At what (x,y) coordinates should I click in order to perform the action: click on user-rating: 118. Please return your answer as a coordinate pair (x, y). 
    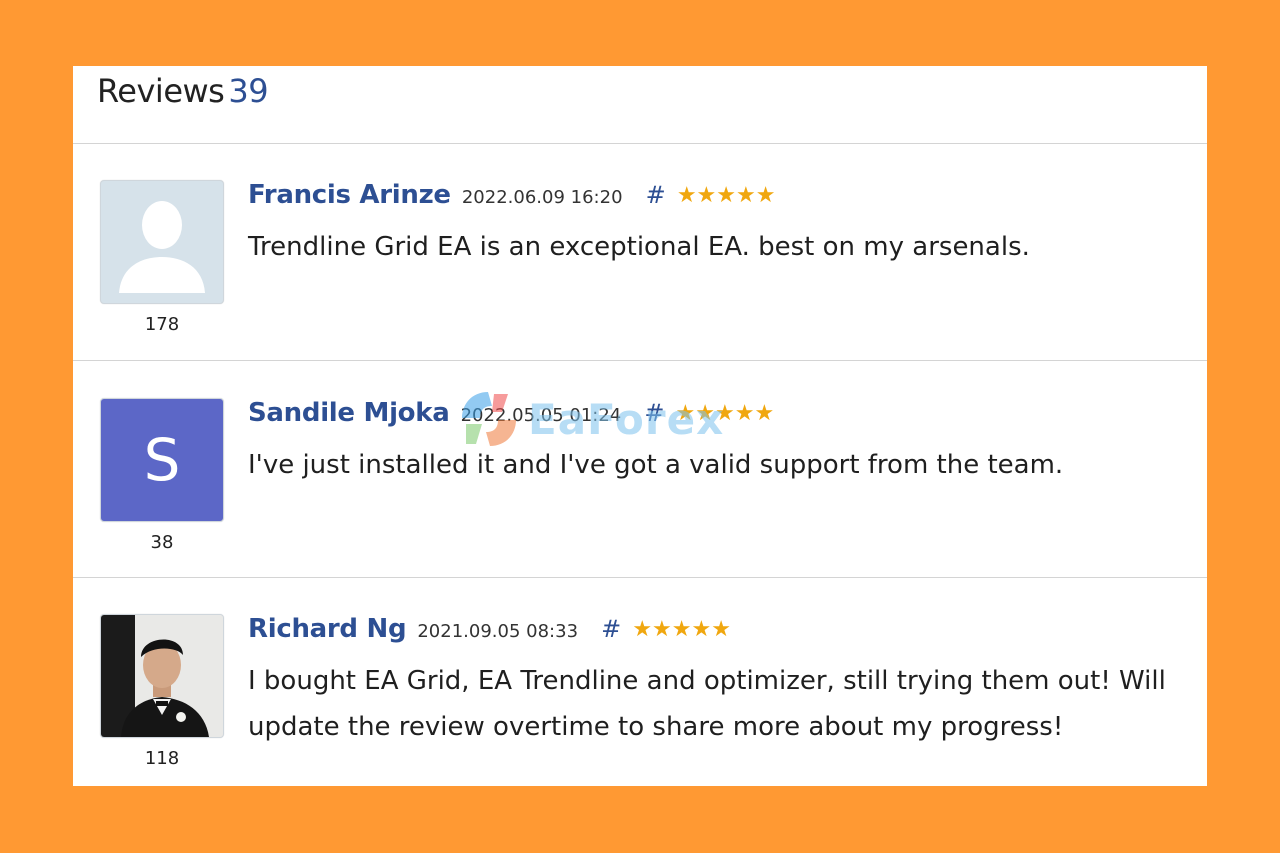
    Looking at the image, I should click on (162, 758).